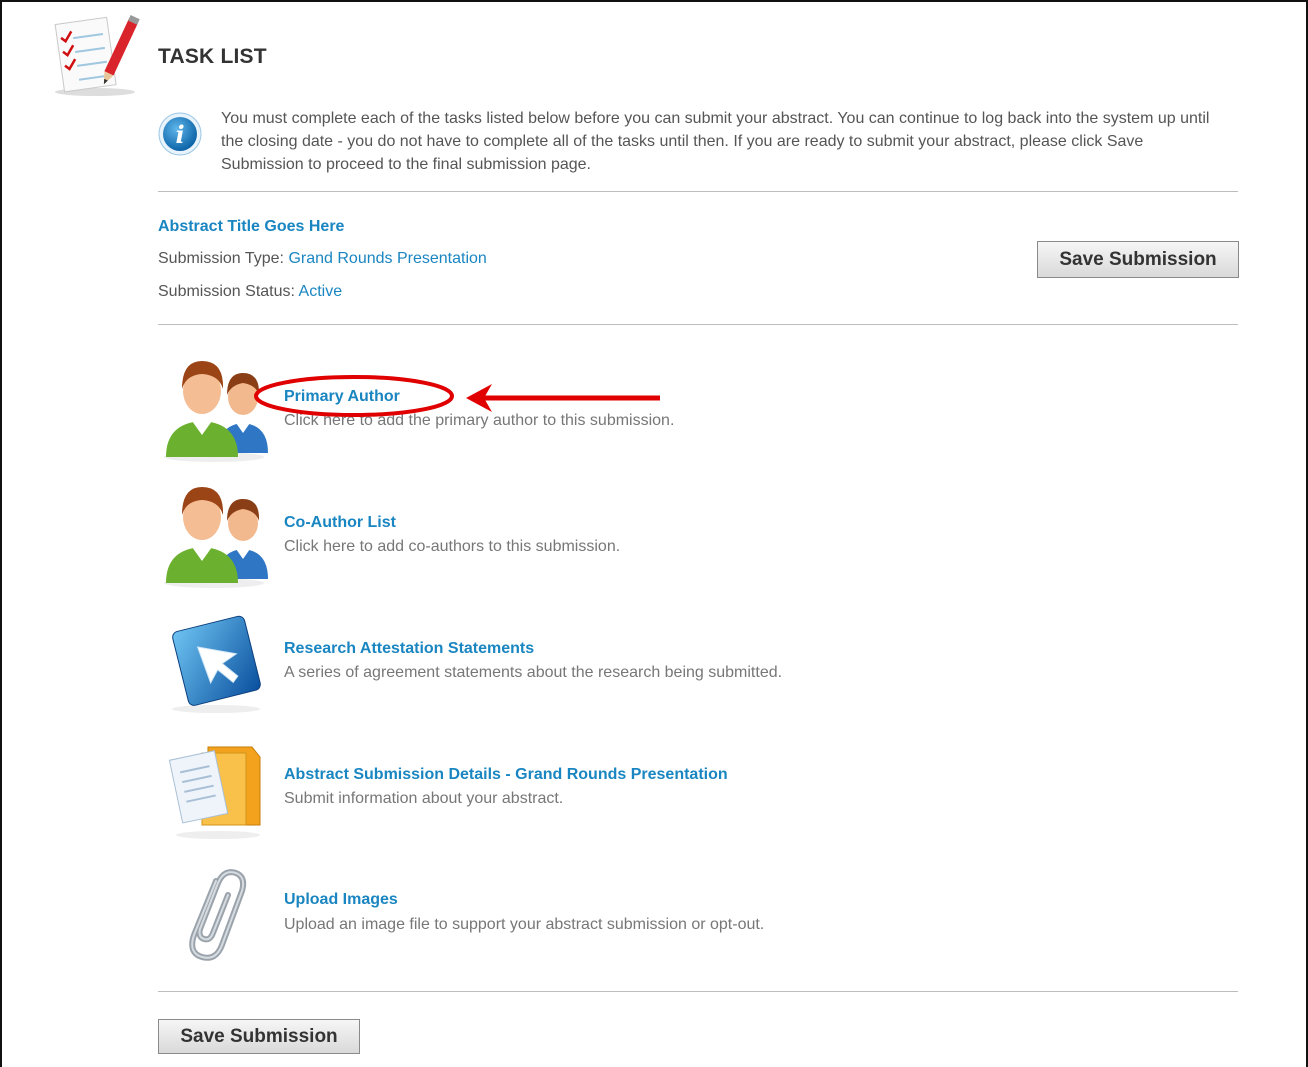 Image resolution: width=1308 pixels, height=1067 pixels. What do you see at coordinates (97, 55) in the screenshot?
I see `checklist-pencil-icon` at bounding box center [97, 55].